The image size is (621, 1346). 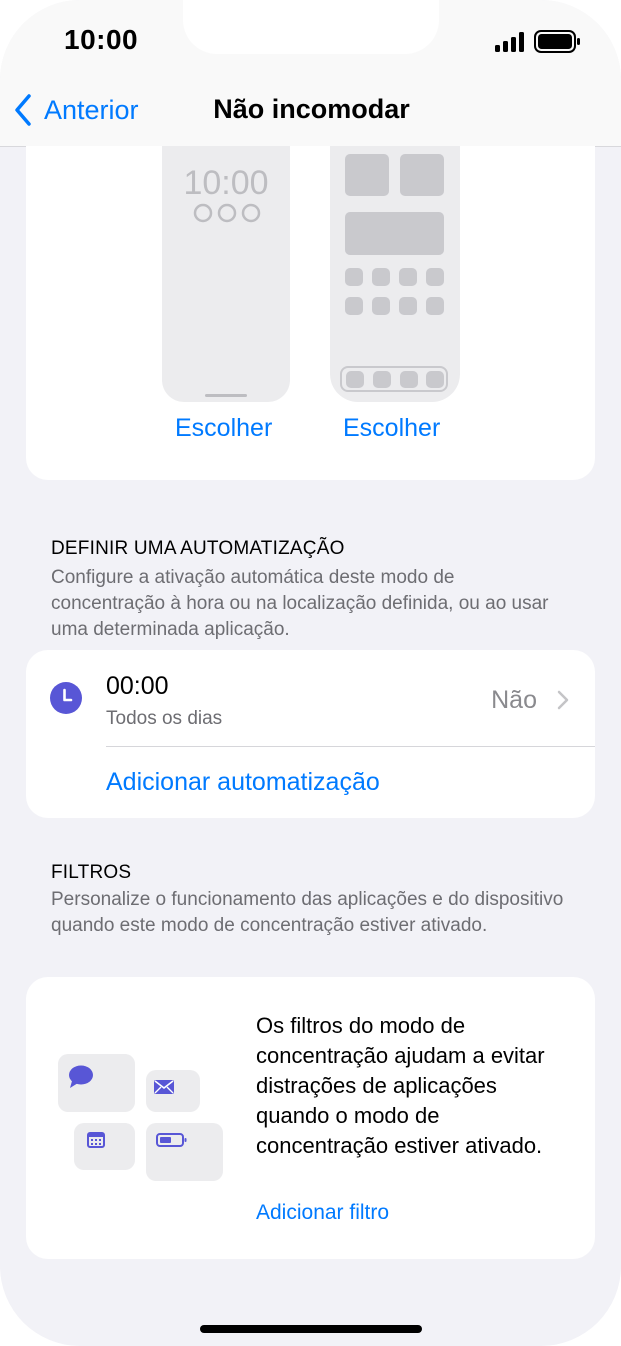 I want to click on signal-icon, so click(x=509, y=42).